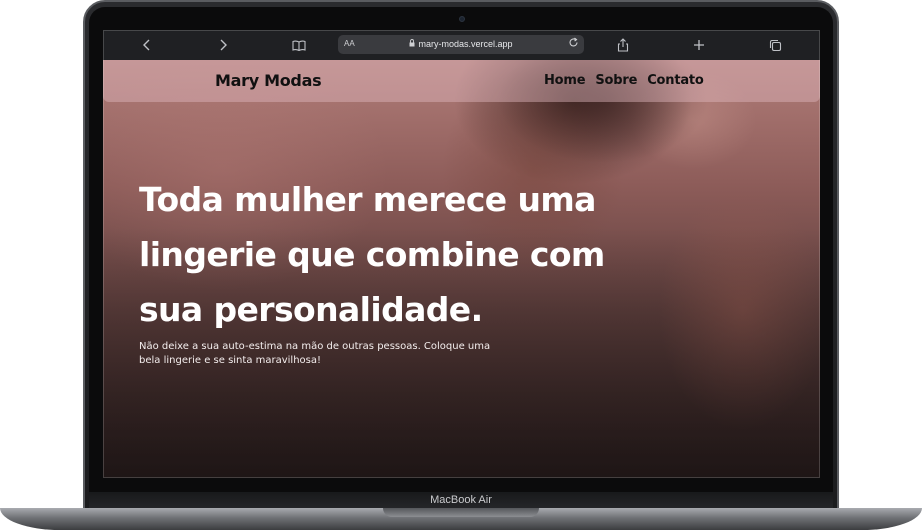 Image resolution: width=922 pixels, height=530 pixels. I want to click on webcam-icon, so click(462, 19).